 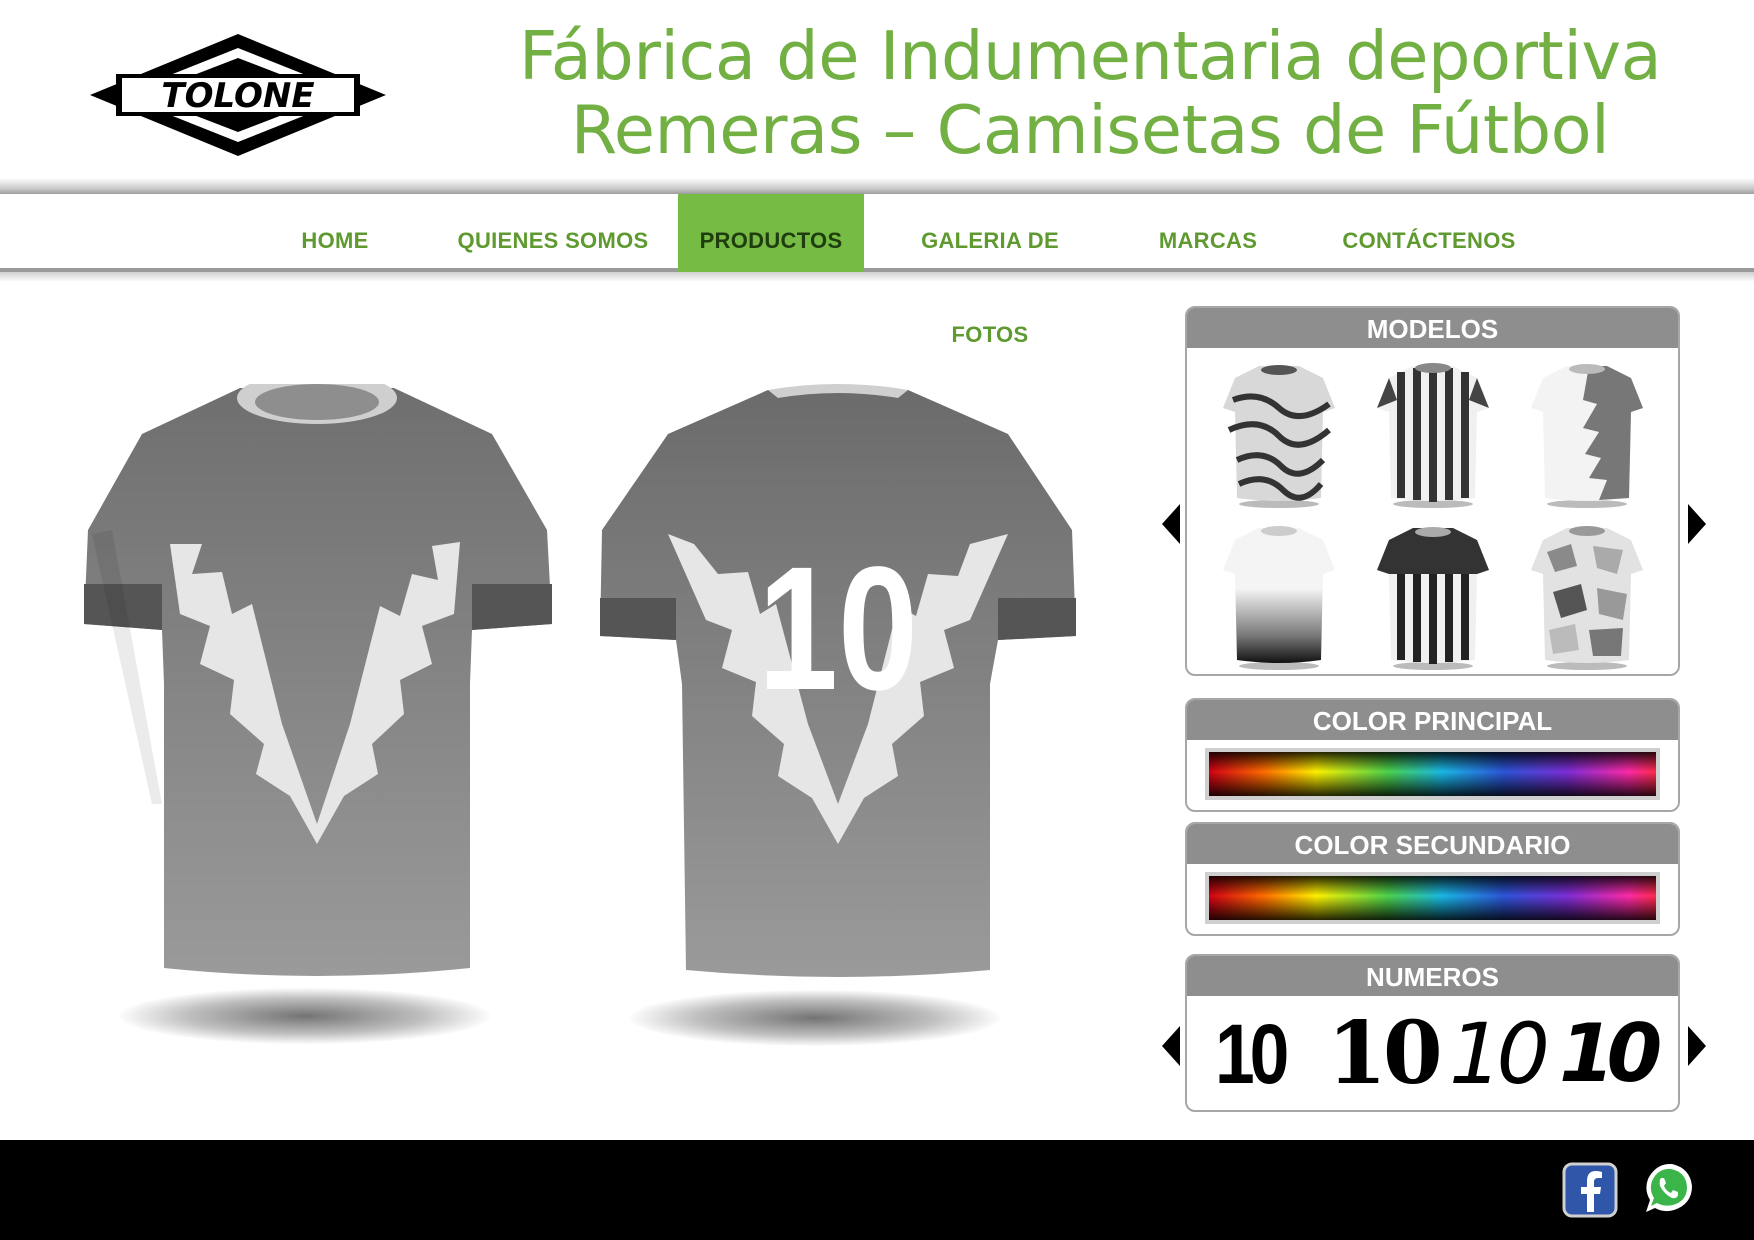 What do you see at coordinates (1385, 1054) in the screenshot?
I see `number-style-2: 10` at bounding box center [1385, 1054].